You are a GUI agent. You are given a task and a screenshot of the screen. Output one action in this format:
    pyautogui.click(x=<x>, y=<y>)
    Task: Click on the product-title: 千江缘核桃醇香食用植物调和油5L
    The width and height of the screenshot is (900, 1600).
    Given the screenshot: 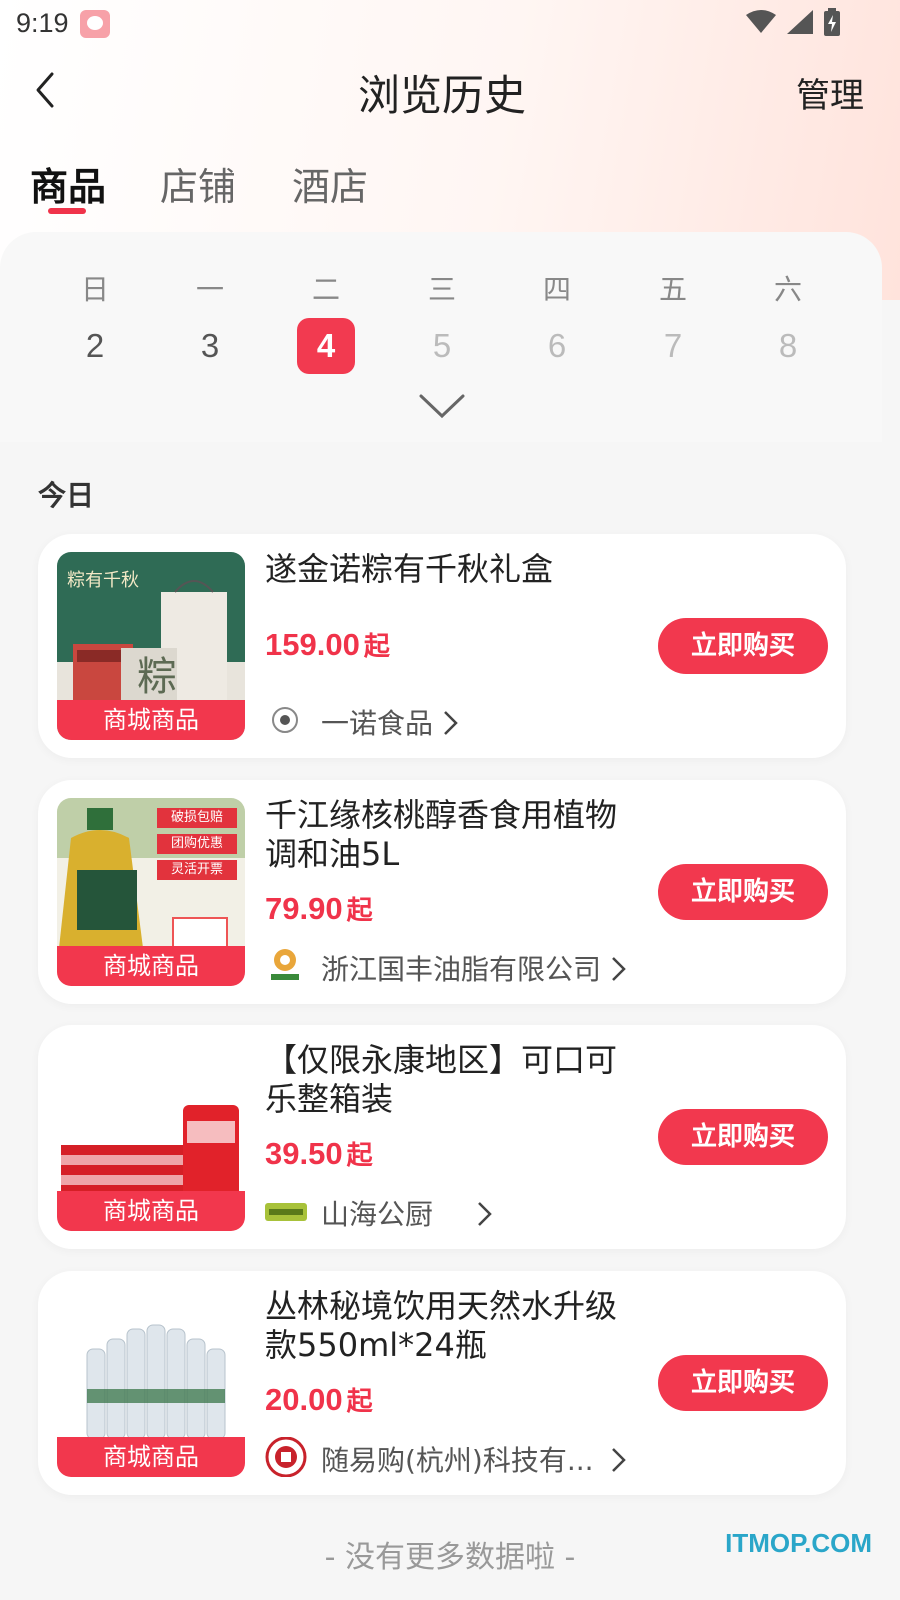 What is the action you would take?
    pyautogui.click(x=441, y=834)
    